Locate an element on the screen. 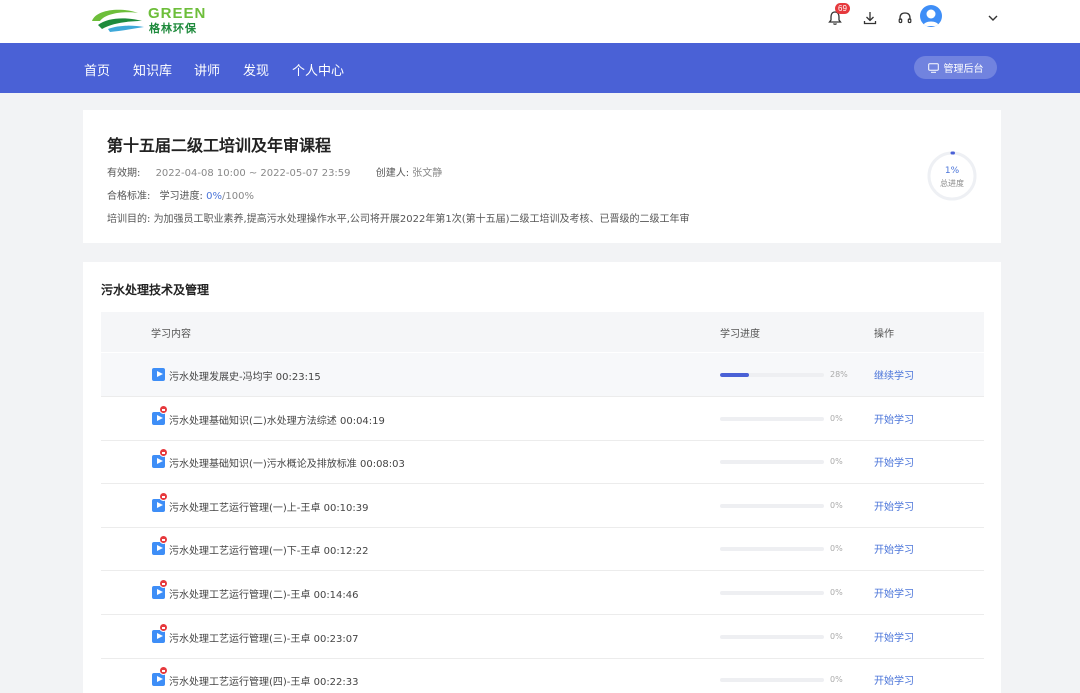 This screenshot has width=1080, height=693. download-icon is located at coordinates (870, 18).